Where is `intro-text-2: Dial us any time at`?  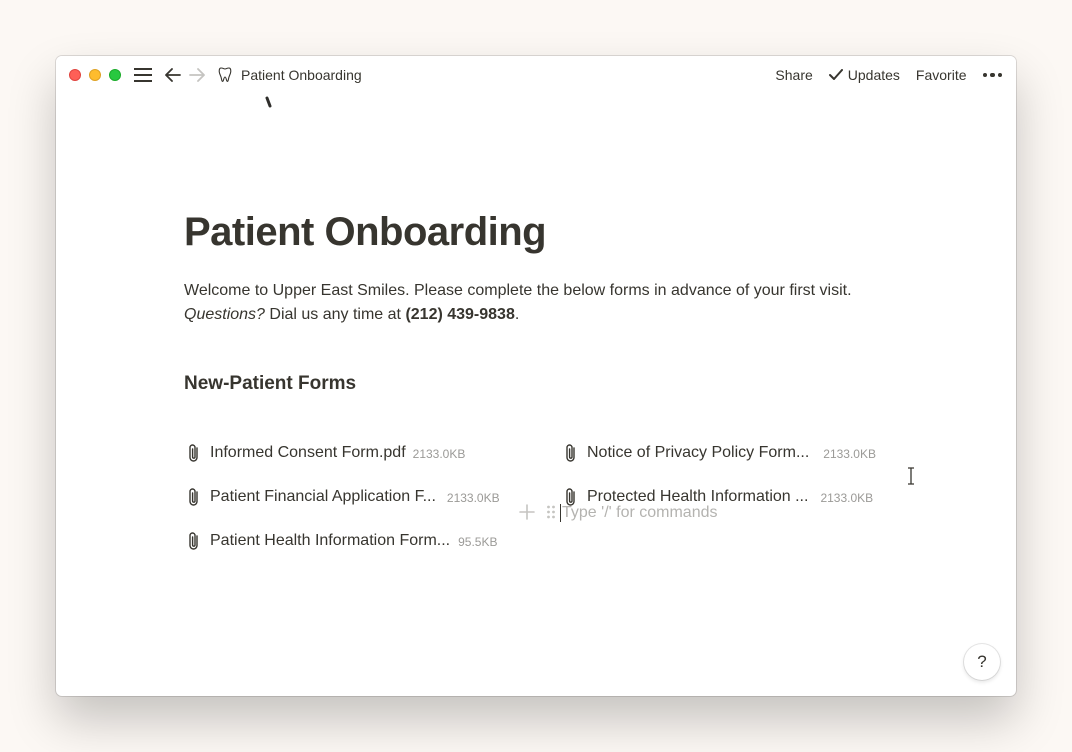 intro-text-2: Dial us any time at is located at coordinates (335, 314).